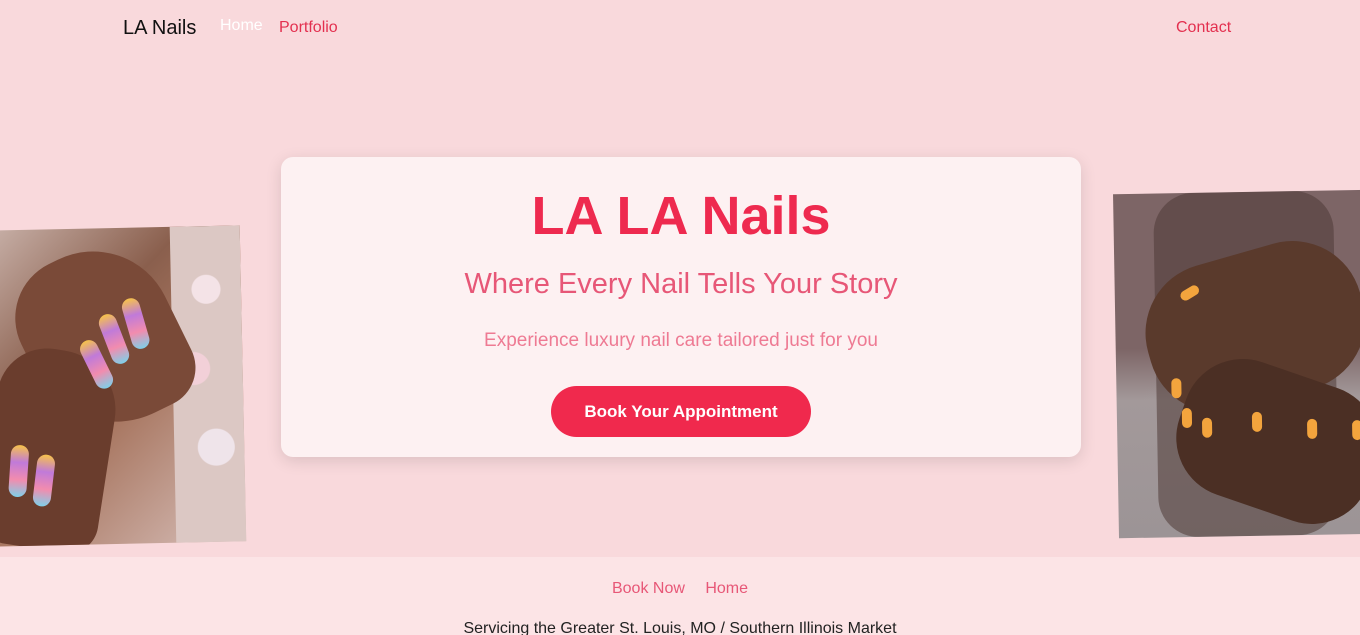 The width and height of the screenshot is (1360, 635). What do you see at coordinates (308, 28) in the screenshot?
I see `nav-link-portfolio: Portfolio` at bounding box center [308, 28].